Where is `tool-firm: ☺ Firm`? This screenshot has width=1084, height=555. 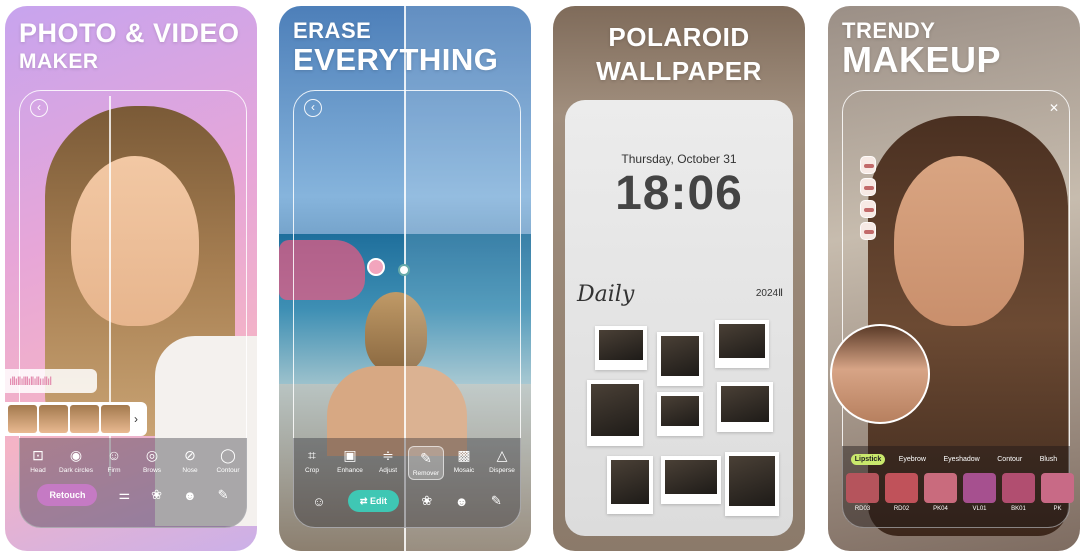 tool-firm: ☺ Firm is located at coordinates (114, 460).